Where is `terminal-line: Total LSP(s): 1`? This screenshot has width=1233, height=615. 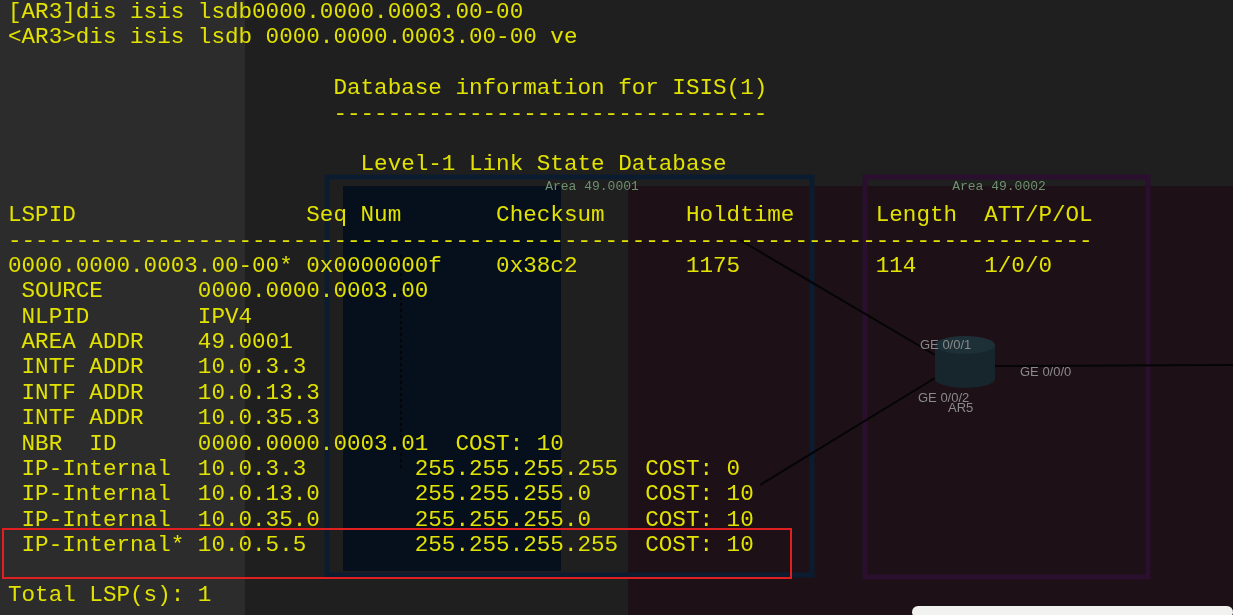 terminal-line: Total LSP(s): 1 is located at coordinates (110, 595).